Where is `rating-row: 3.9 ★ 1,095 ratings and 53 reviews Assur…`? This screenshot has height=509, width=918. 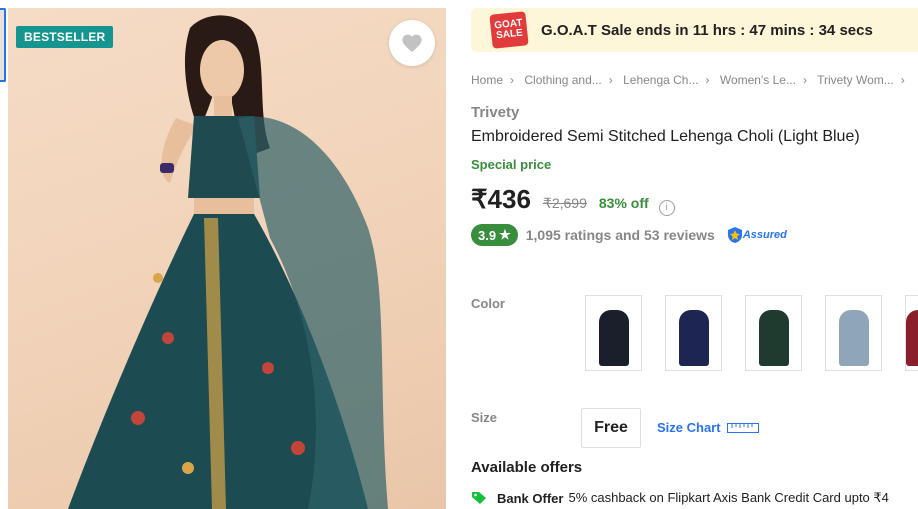 rating-row: 3.9 ★ 1,095 ratings and 53 reviews Assur… is located at coordinates (629, 235).